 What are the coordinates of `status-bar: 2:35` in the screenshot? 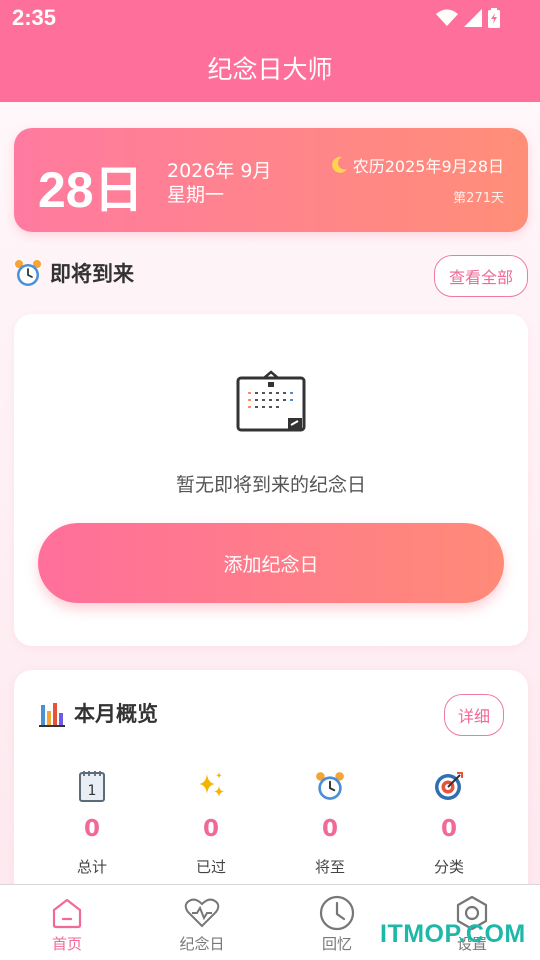 It's located at (270, 19).